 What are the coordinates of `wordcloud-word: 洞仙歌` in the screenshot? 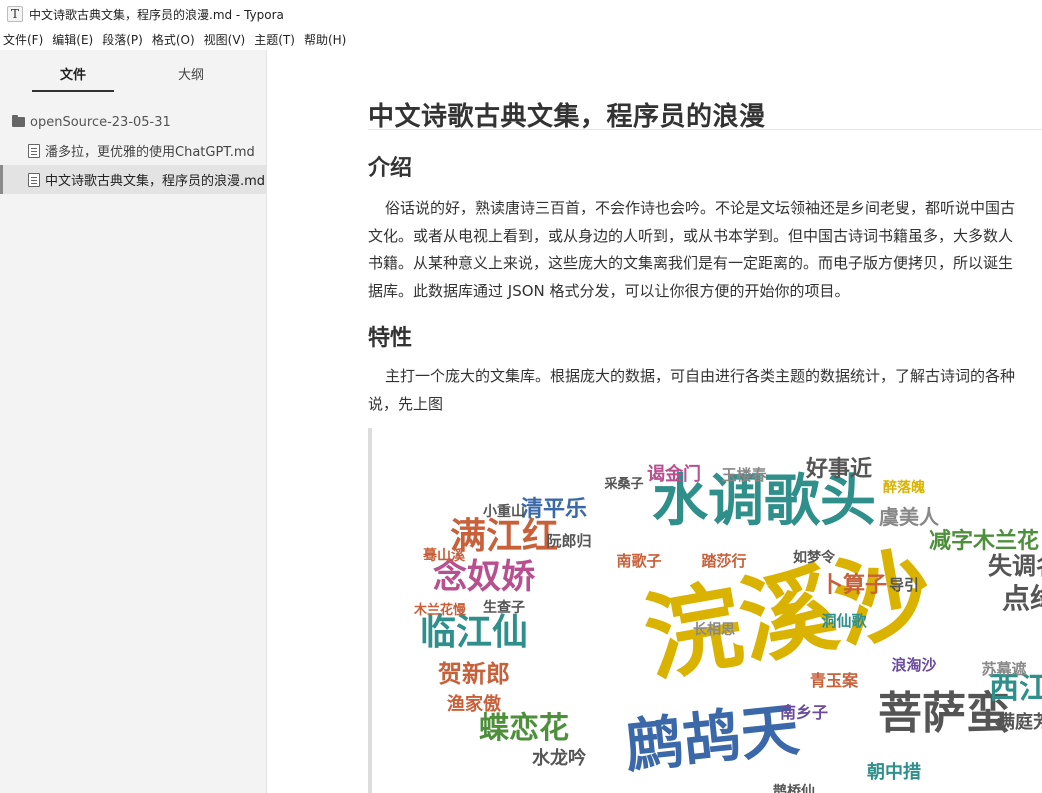 It's located at (844, 621).